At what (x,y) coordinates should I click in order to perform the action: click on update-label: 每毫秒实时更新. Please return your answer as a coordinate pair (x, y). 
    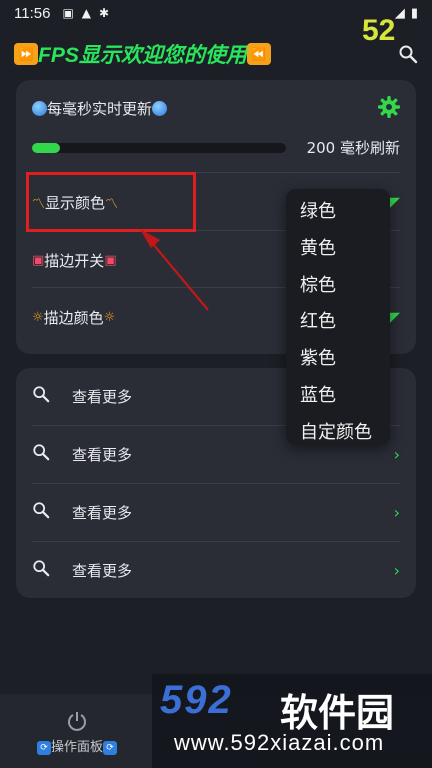
    Looking at the image, I should click on (100, 108).